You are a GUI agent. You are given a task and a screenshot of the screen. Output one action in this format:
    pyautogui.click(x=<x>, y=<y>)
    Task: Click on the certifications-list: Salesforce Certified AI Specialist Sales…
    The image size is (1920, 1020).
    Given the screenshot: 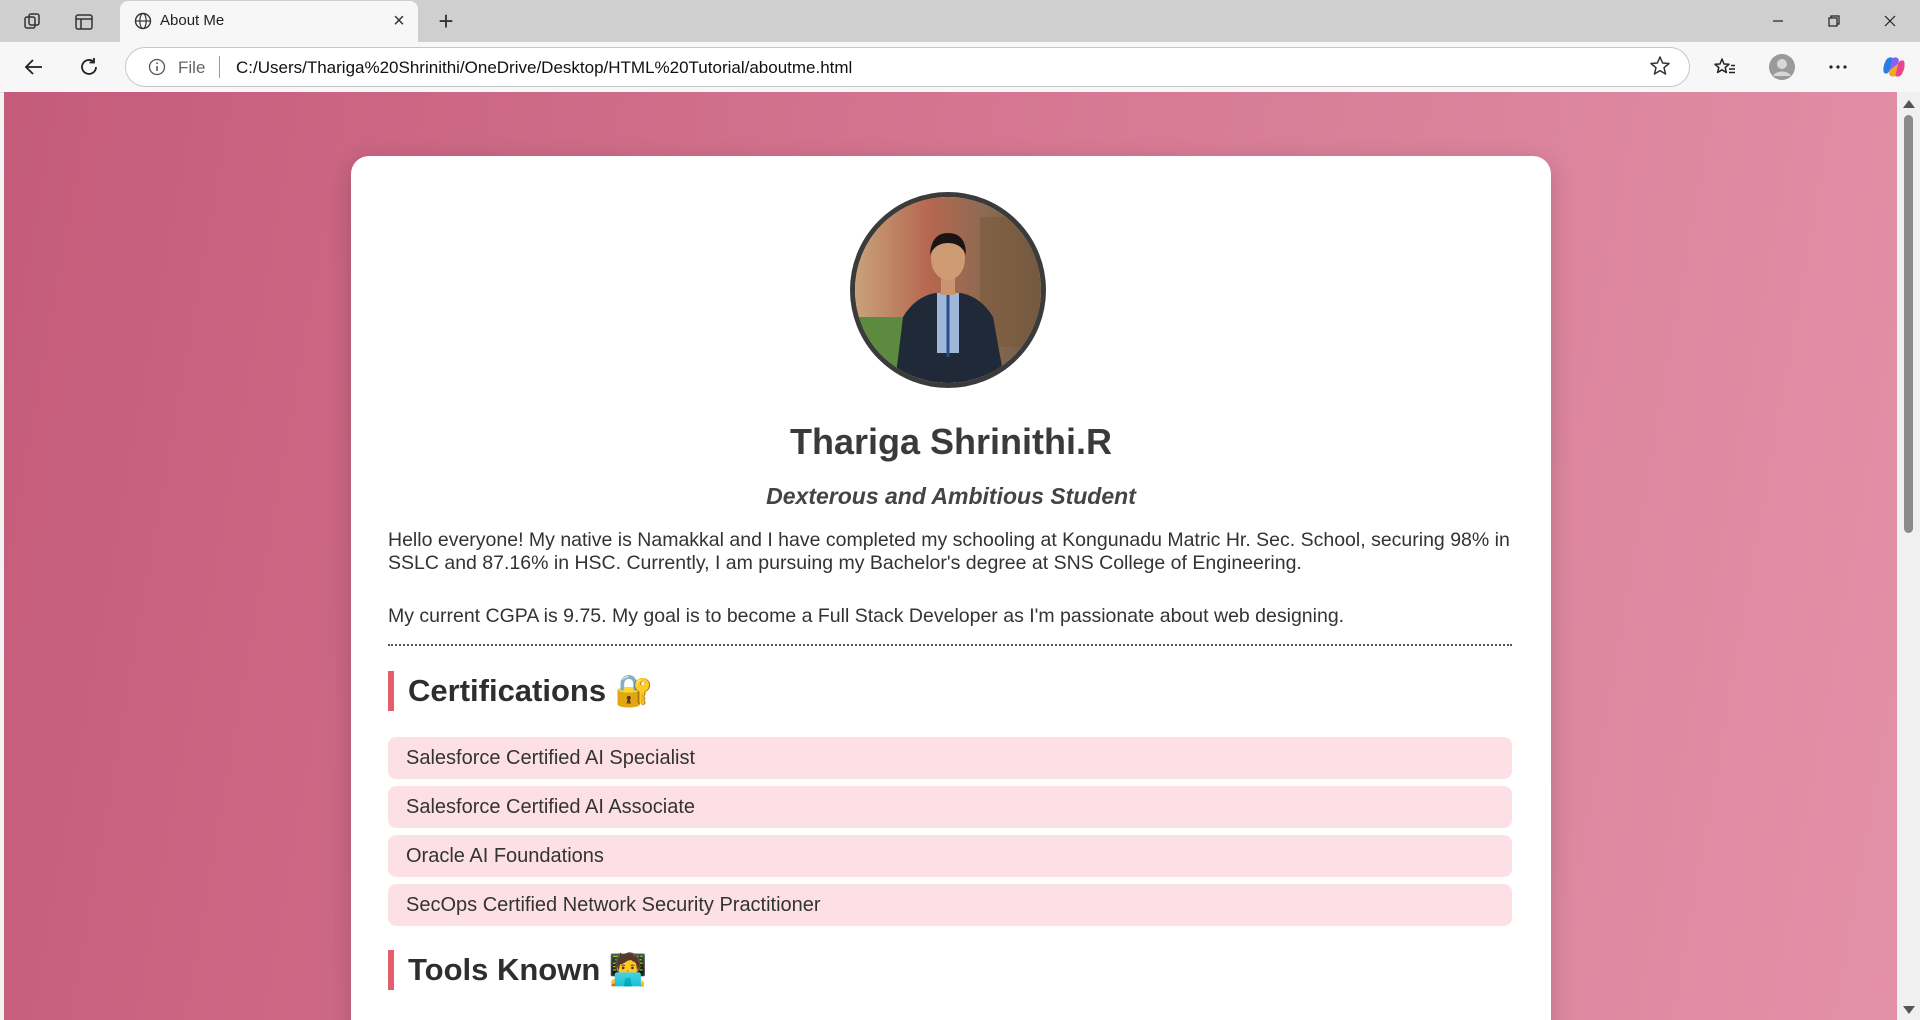 What is the action you would take?
    pyautogui.click(x=950, y=835)
    